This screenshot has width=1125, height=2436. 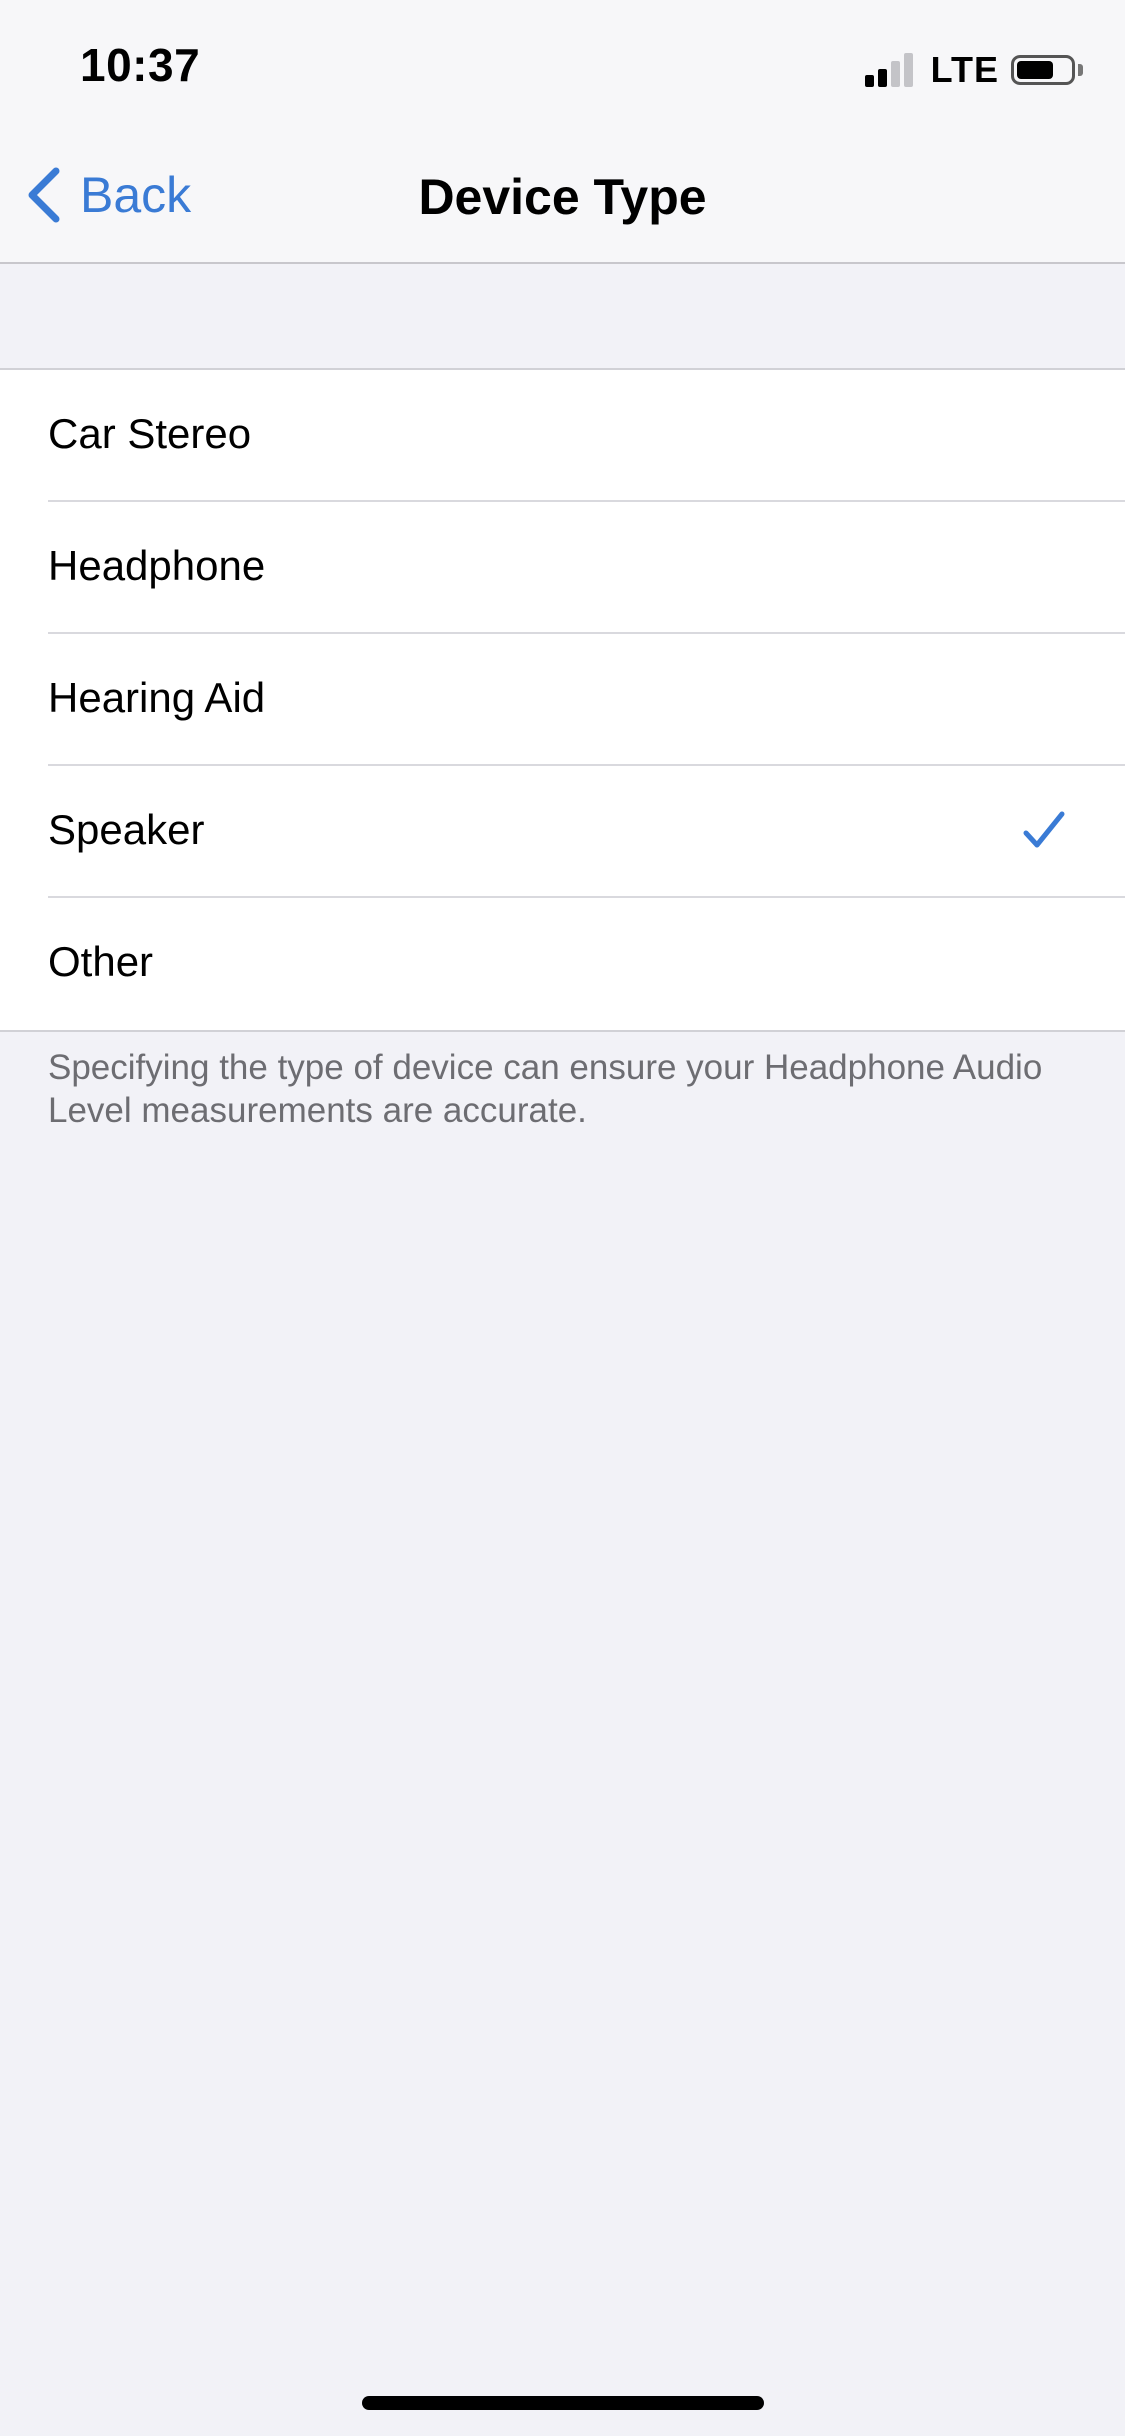 I want to click on battery-icon, so click(x=1043, y=70).